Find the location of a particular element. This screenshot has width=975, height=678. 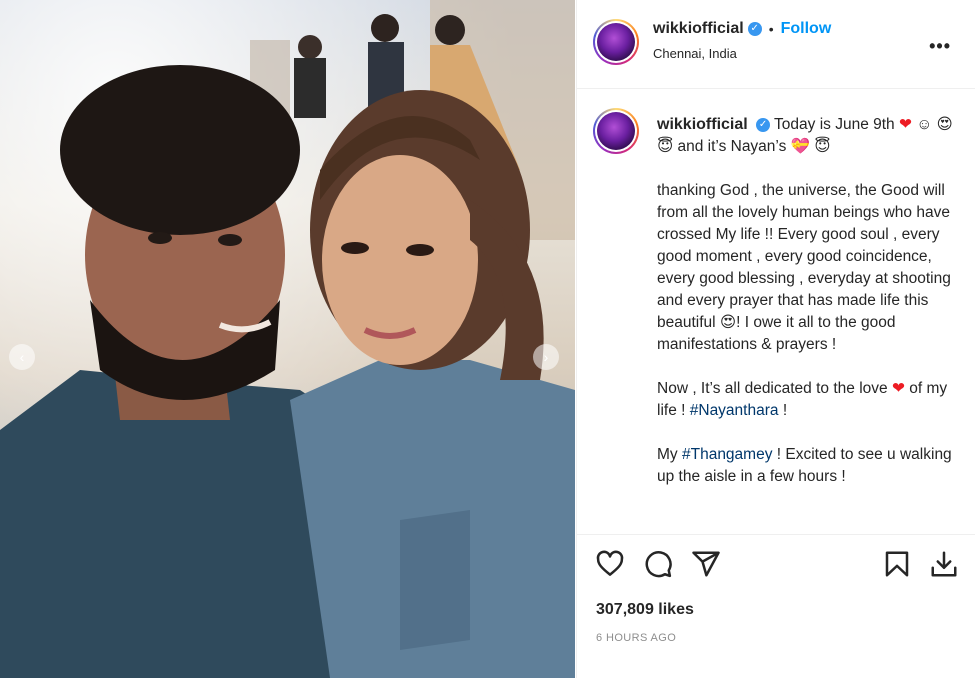

more-options-icon: ••• is located at coordinates (940, 46).